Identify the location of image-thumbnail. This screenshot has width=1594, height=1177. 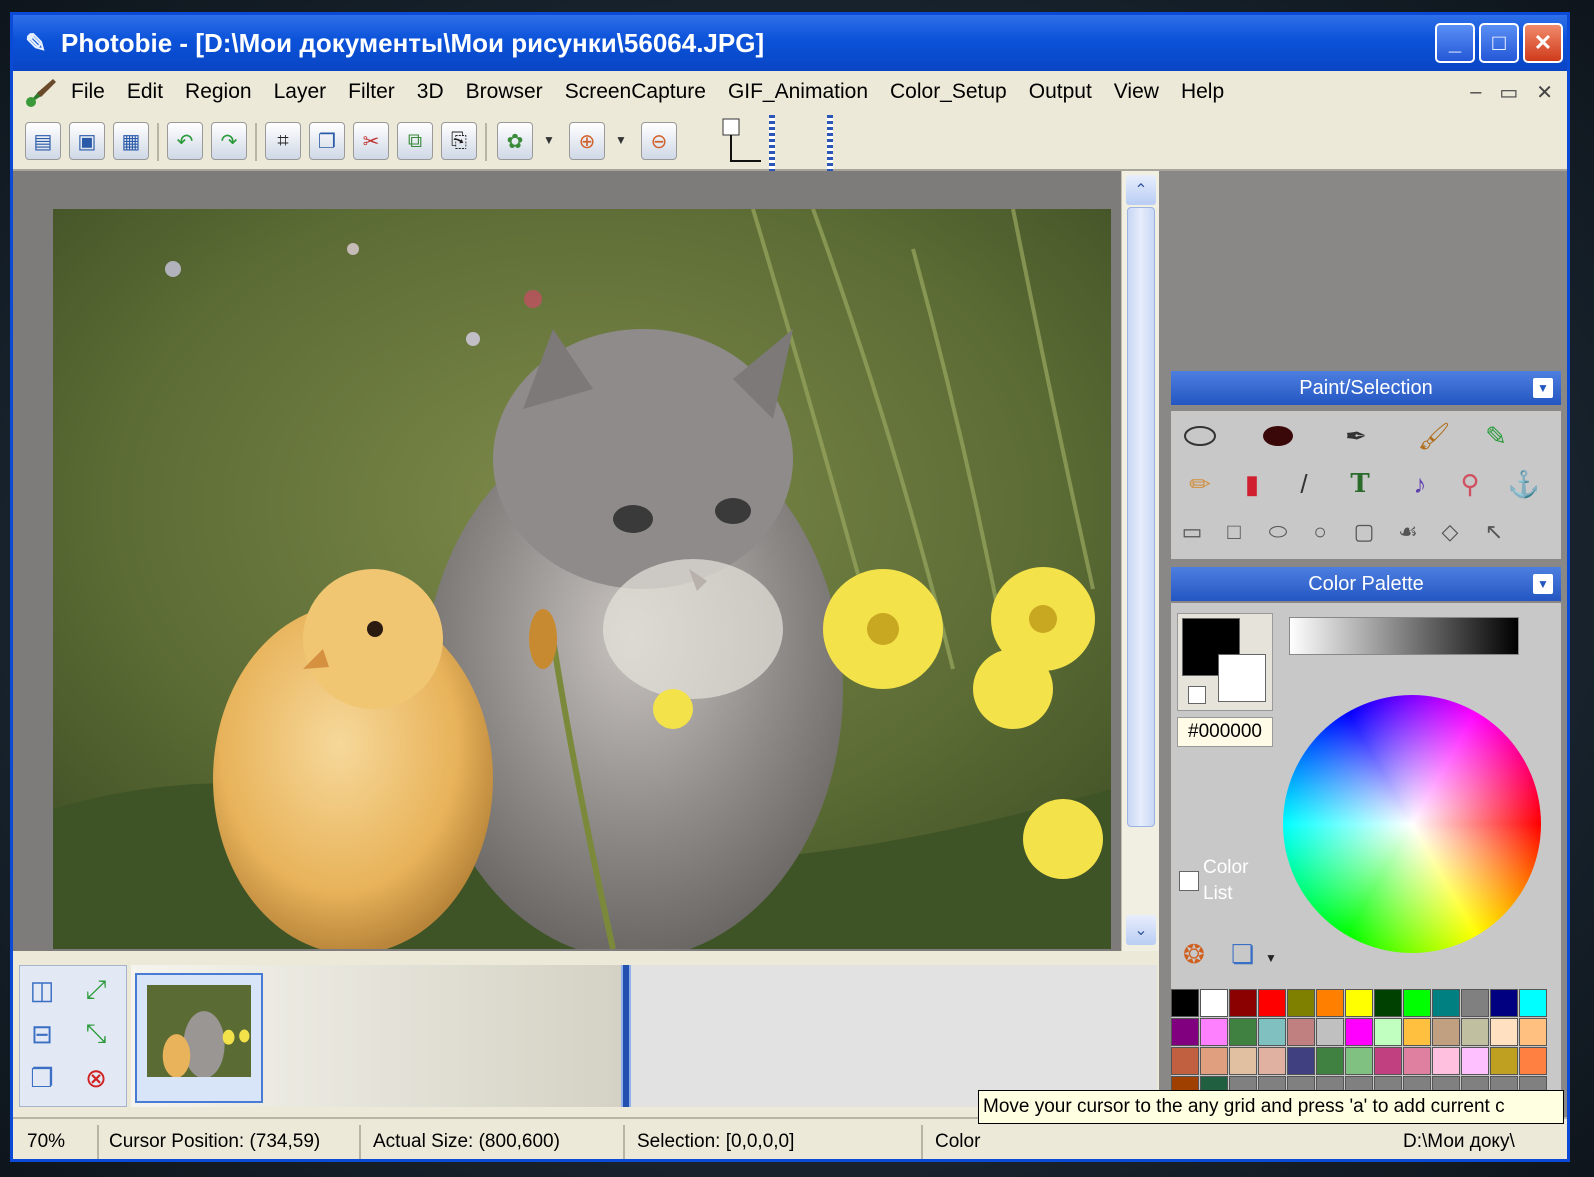
(199, 1038).